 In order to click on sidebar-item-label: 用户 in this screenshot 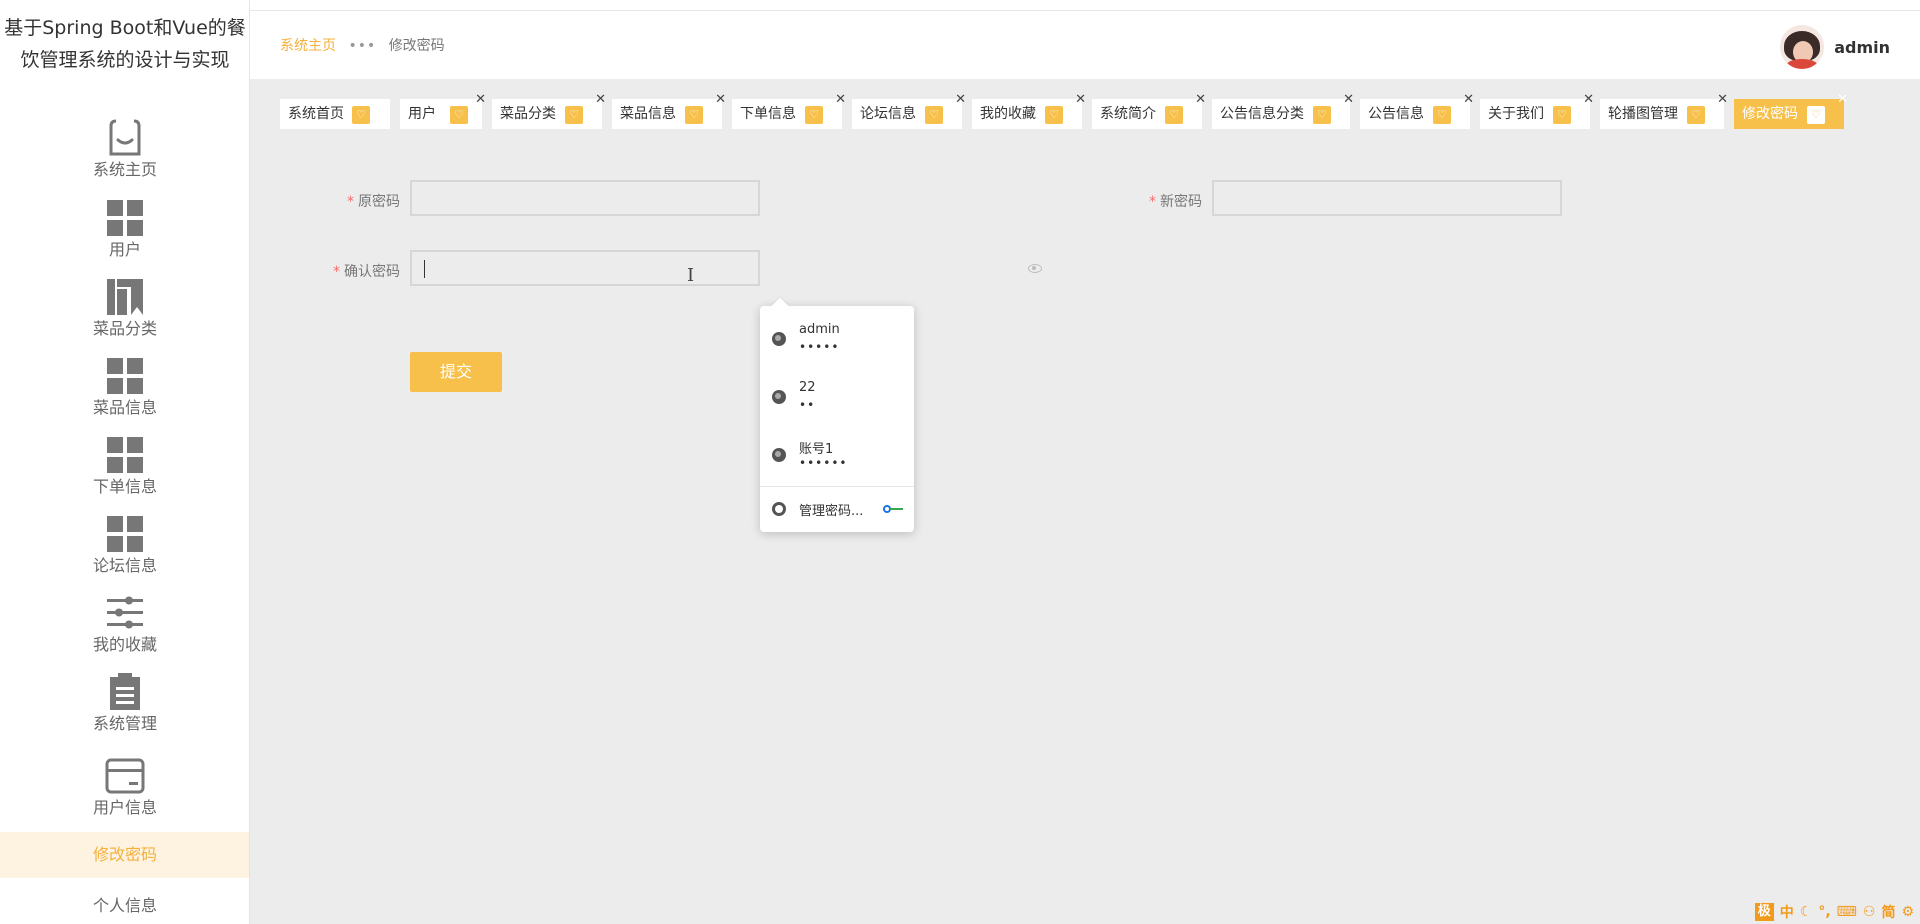, I will do `click(124, 249)`.